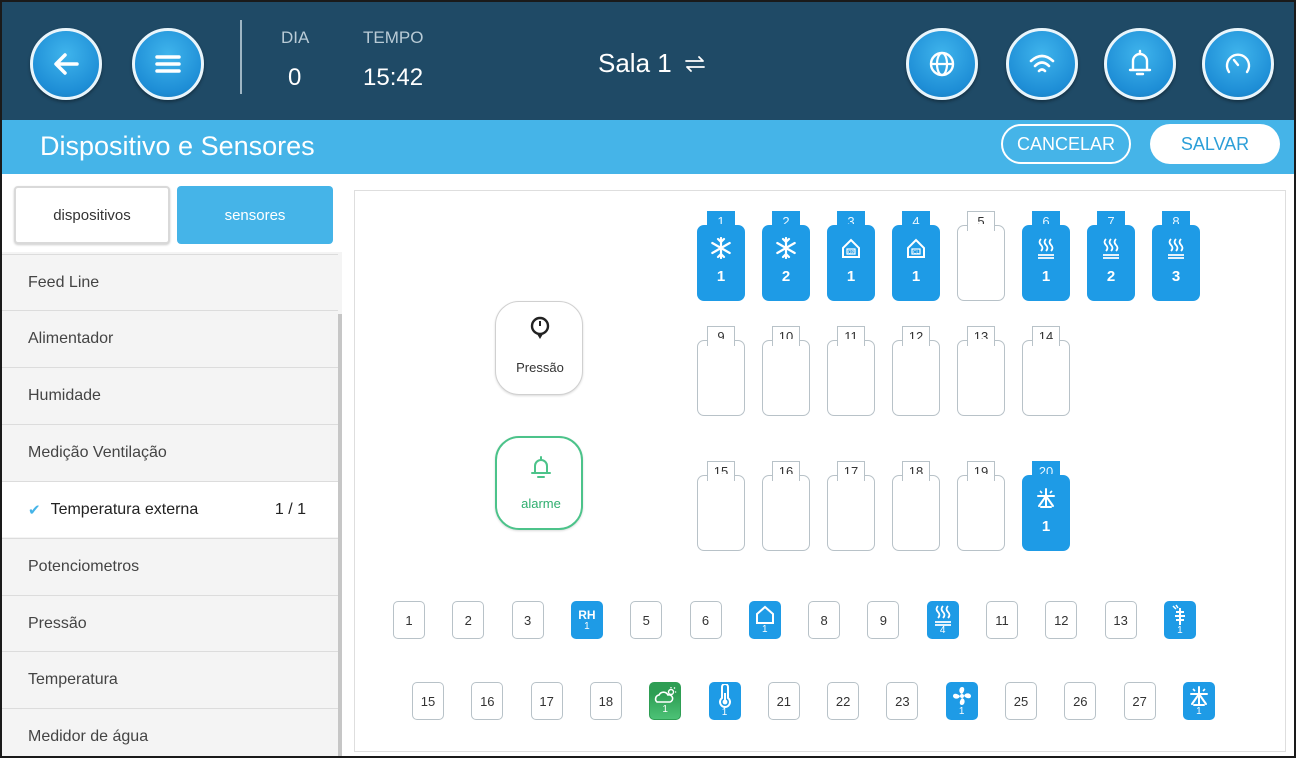 The image size is (1296, 758). Describe the element at coordinates (1002, 620) in the screenshot. I see `analog-input: 11` at that location.